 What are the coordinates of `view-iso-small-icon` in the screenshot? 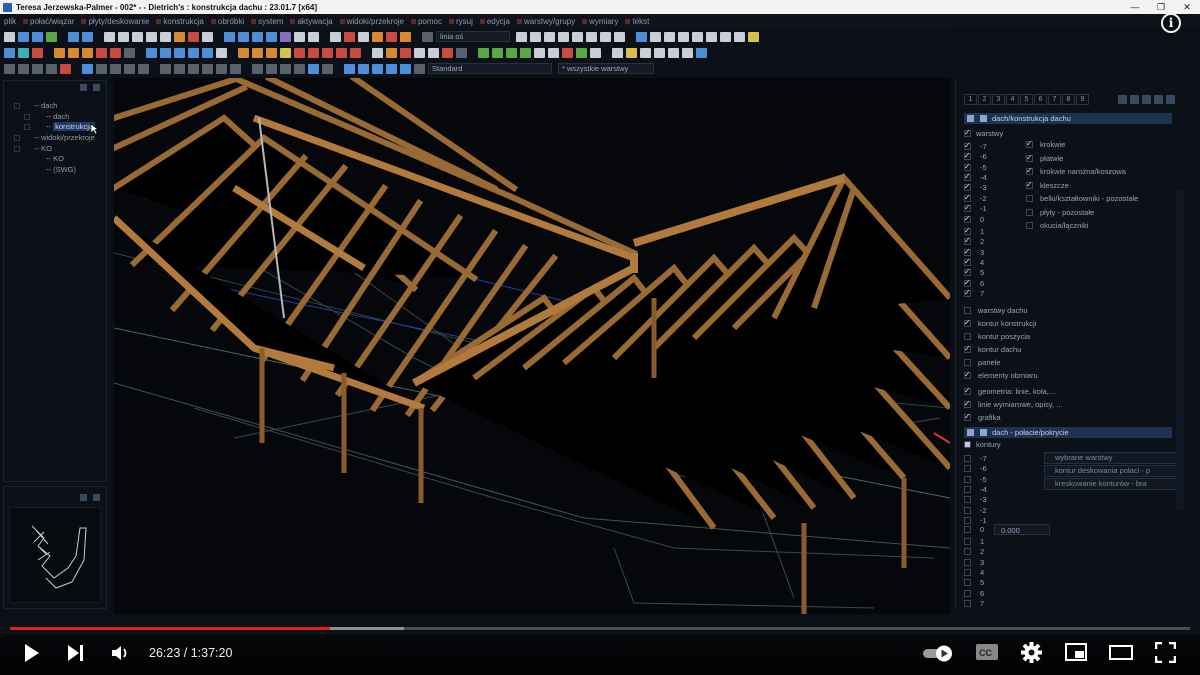 It's located at (405, 68).